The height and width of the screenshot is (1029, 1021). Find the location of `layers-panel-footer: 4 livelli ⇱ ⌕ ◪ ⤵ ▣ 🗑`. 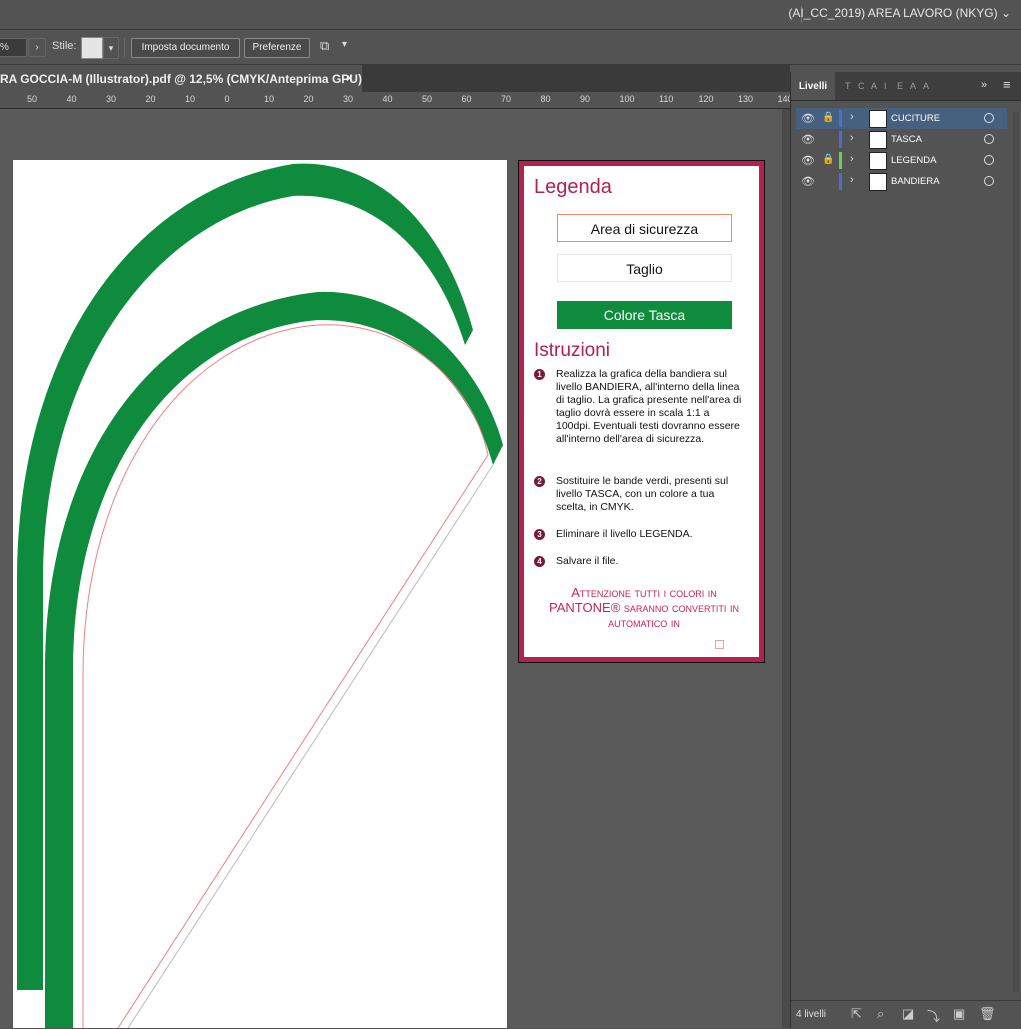

layers-panel-footer: 4 livelli ⇱ ⌕ ◪ ⤵ ▣ 🗑 is located at coordinates (906, 1014).